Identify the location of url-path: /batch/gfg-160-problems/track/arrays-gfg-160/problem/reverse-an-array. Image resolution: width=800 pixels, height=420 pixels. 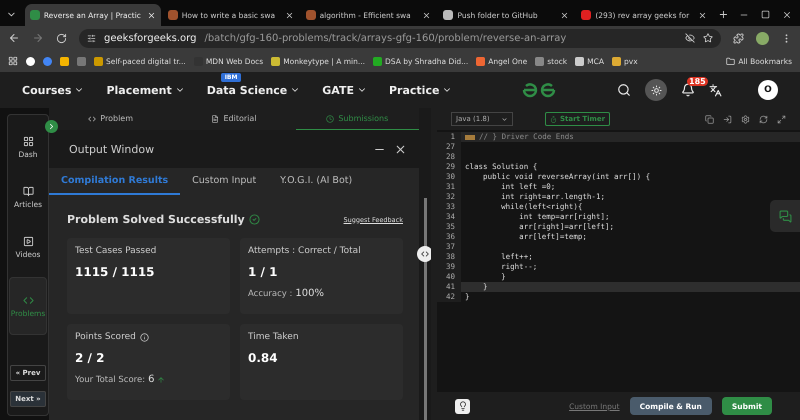
(386, 38).